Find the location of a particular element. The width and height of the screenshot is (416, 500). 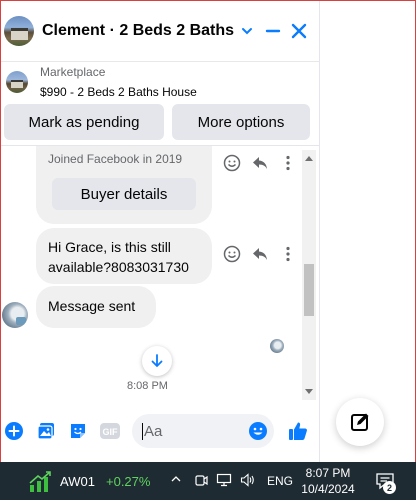

message-composer: GIF is located at coordinates (159, 431).